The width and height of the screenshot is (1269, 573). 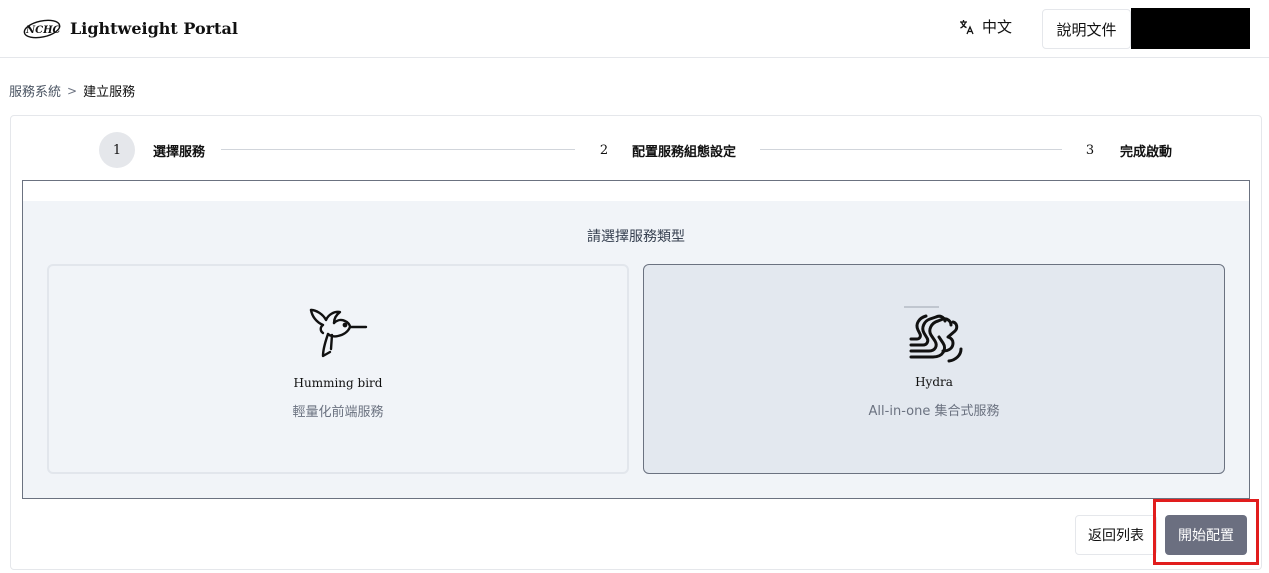 I want to click on back-to-list-button: 返回列表, so click(x=1116, y=535).